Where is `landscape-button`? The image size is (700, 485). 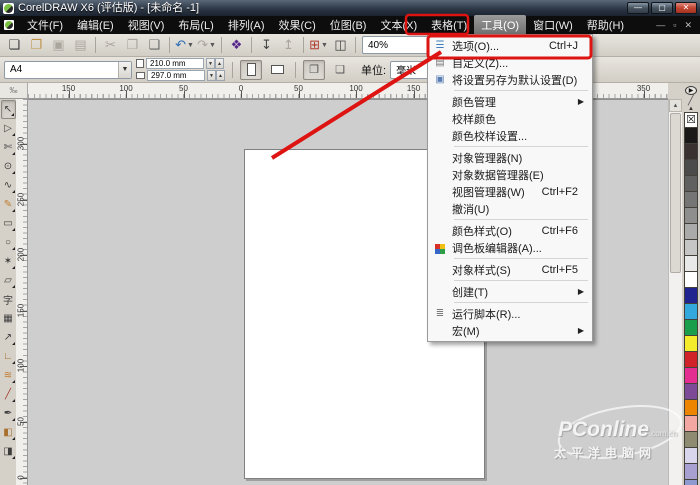
landscape-button is located at coordinates (277, 70).